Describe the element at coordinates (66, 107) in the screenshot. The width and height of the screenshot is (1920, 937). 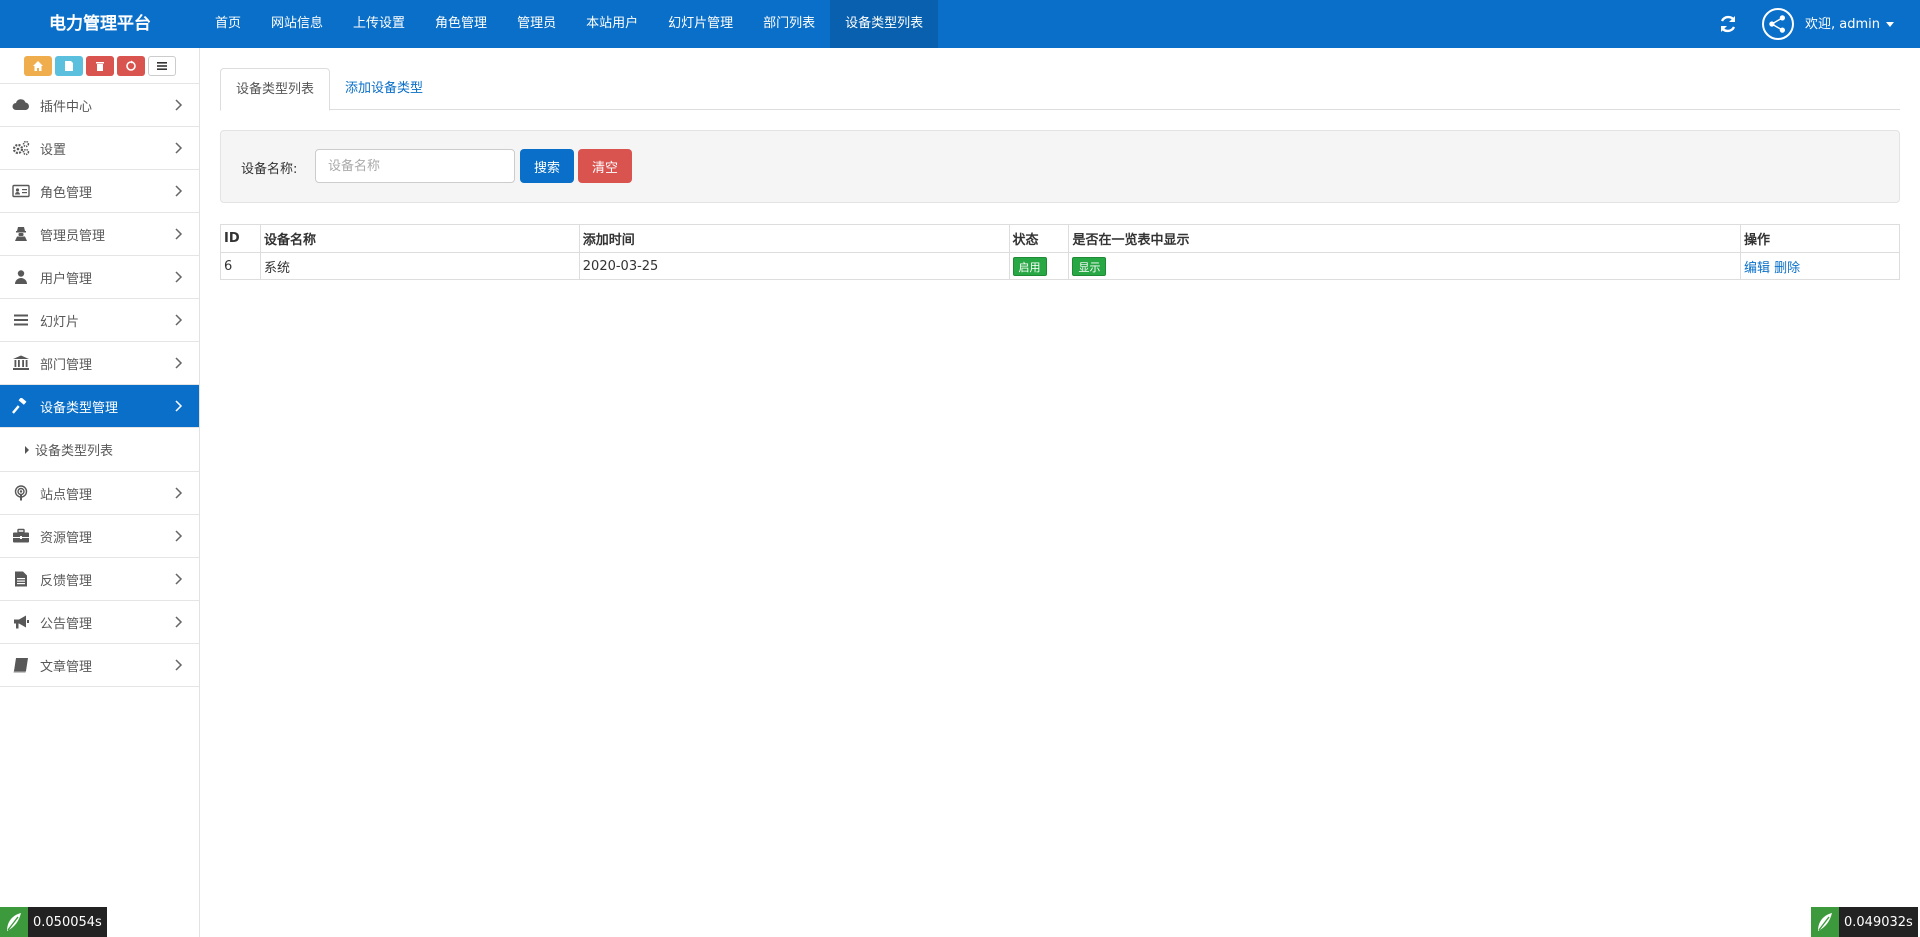
I see `sidebar-item-label: 插件中心` at that location.